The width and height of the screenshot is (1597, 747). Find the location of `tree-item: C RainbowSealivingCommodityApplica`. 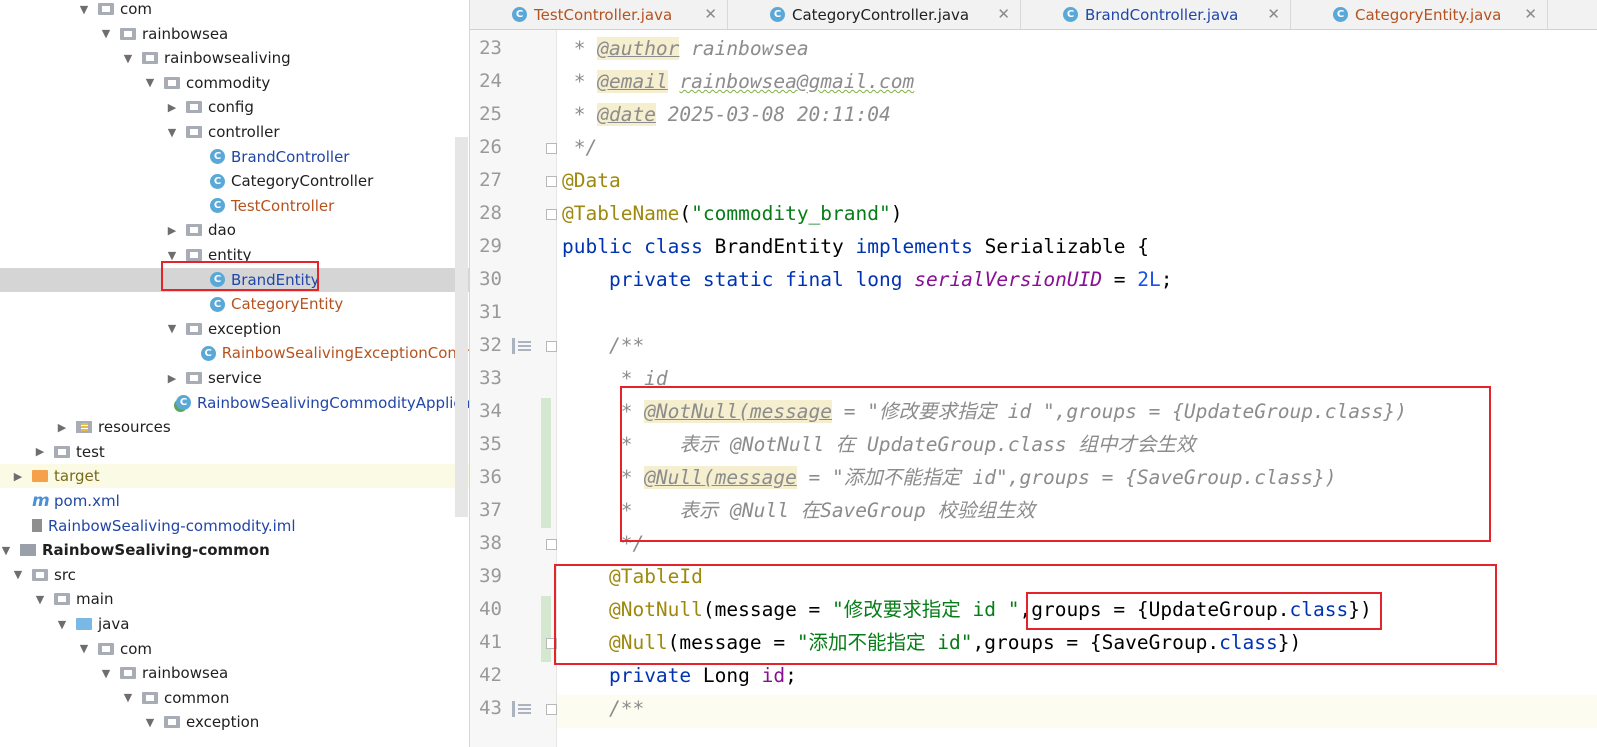

tree-item: C RainbowSealivingCommodityApplica is located at coordinates (234, 403).